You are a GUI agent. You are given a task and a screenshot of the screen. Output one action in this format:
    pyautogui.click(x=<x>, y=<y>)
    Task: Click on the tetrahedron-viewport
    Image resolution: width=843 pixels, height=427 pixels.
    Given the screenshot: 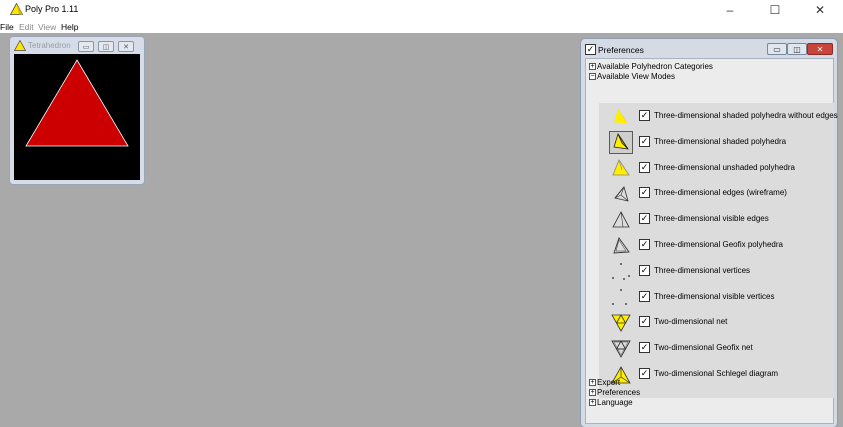 What is the action you would take?
    pyautogui.click(x=77, y=117)
    